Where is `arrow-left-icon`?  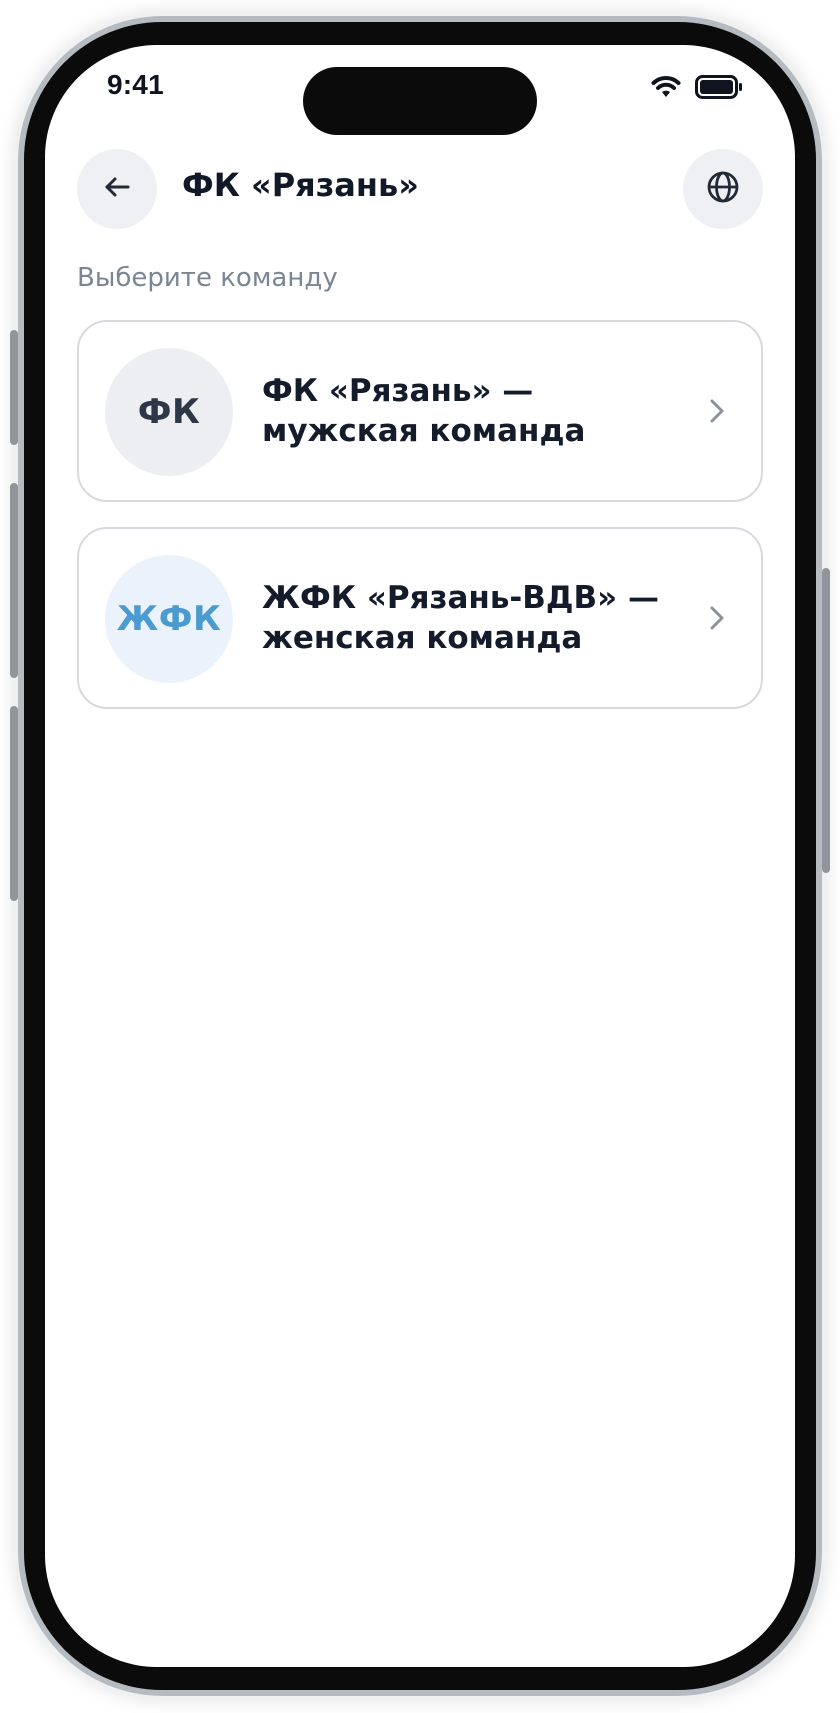 arrow-left-icon is located at coordinates (117, 189).